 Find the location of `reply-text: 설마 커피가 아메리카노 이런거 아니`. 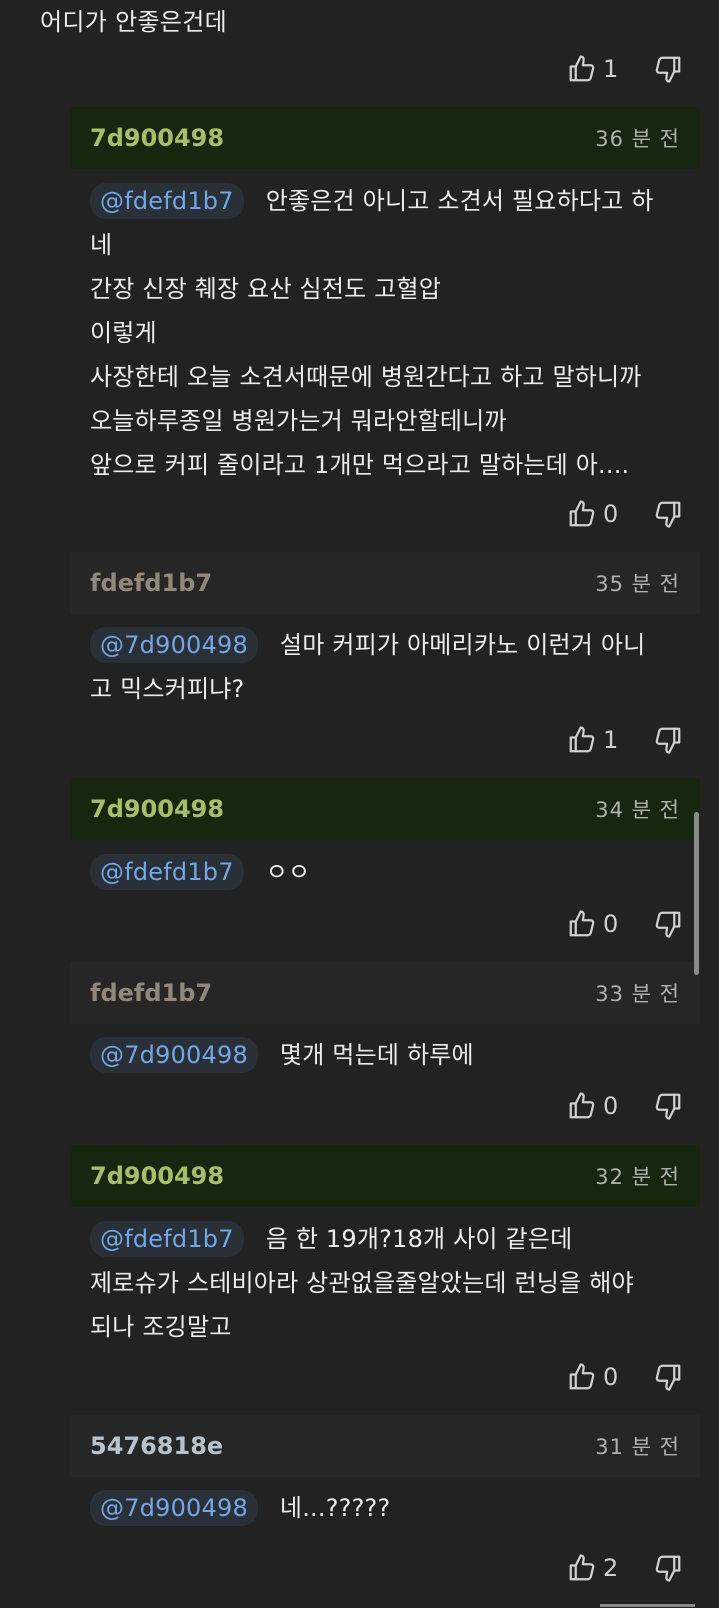

reply-text: 설마 커피가 아메리카노 이런거 아니 is located at coordinates (462, 645).